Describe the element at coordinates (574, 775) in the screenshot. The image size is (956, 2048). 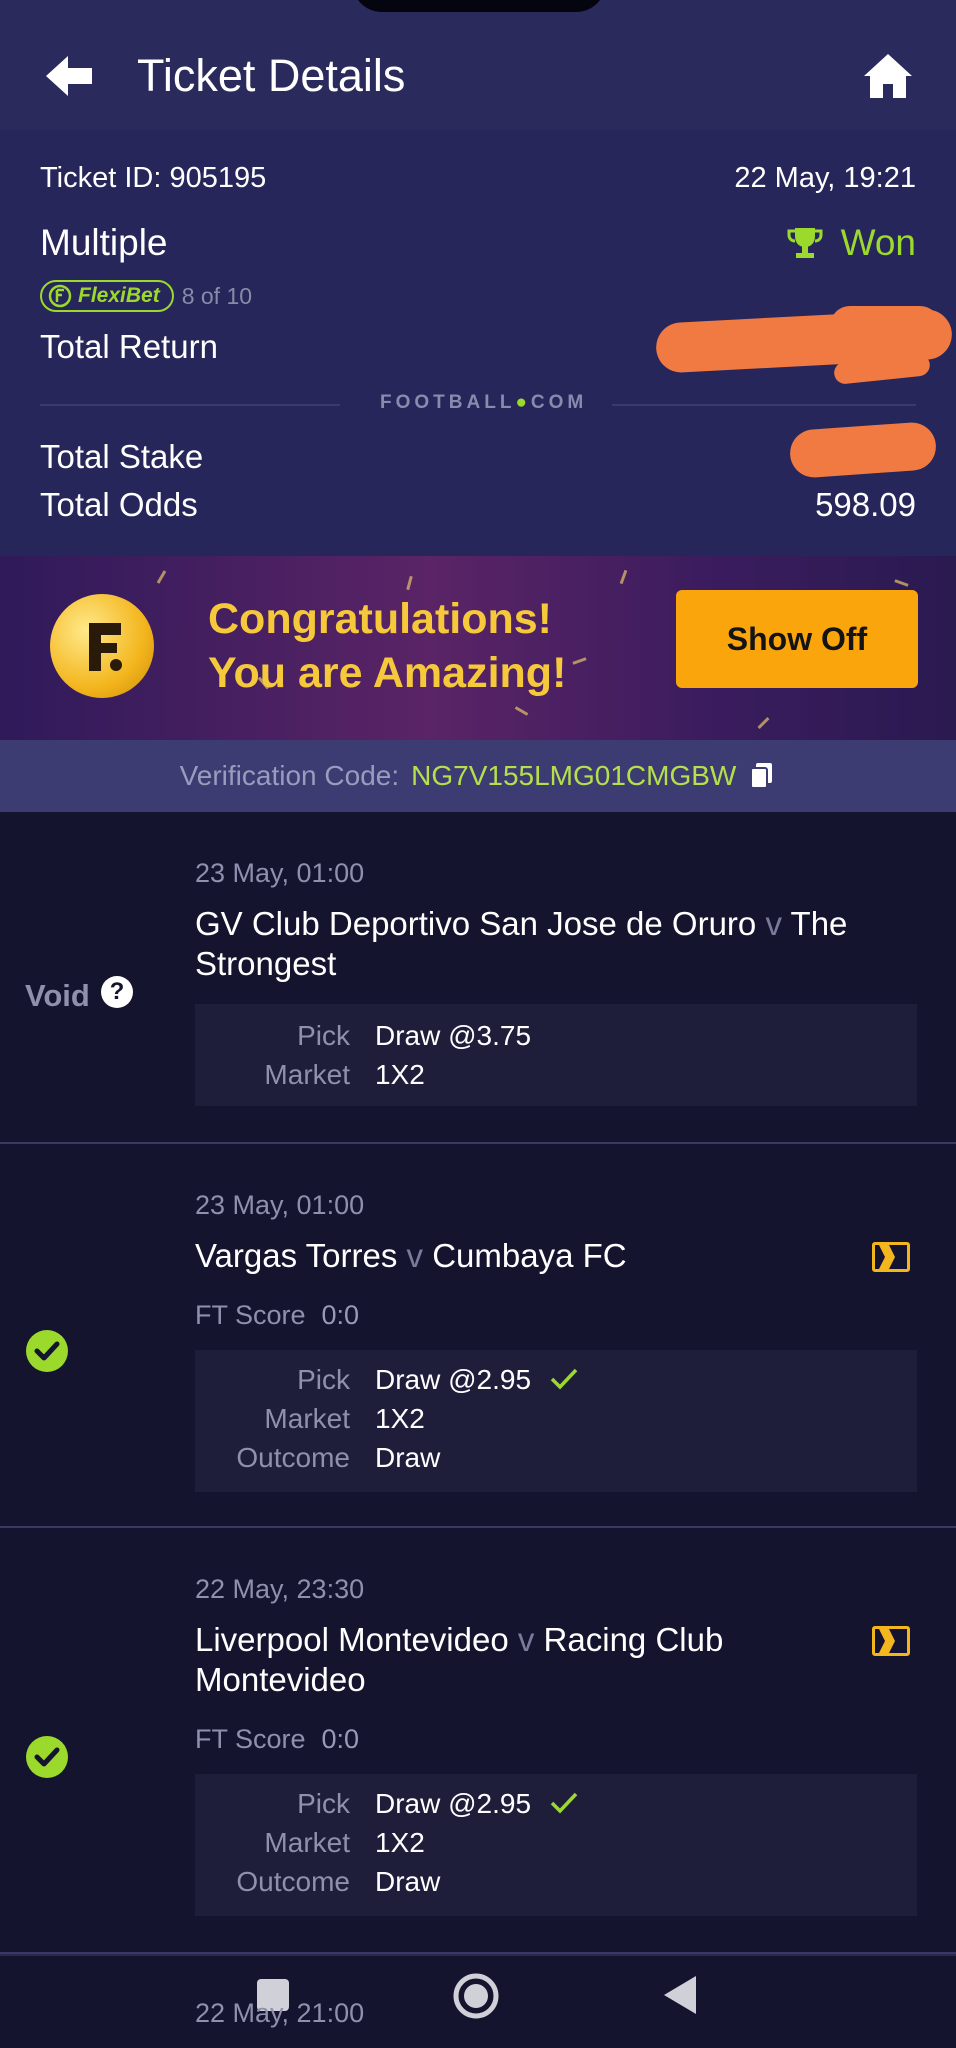
I see `verification-code: NG7V155LMG01CMGBW` at that location.